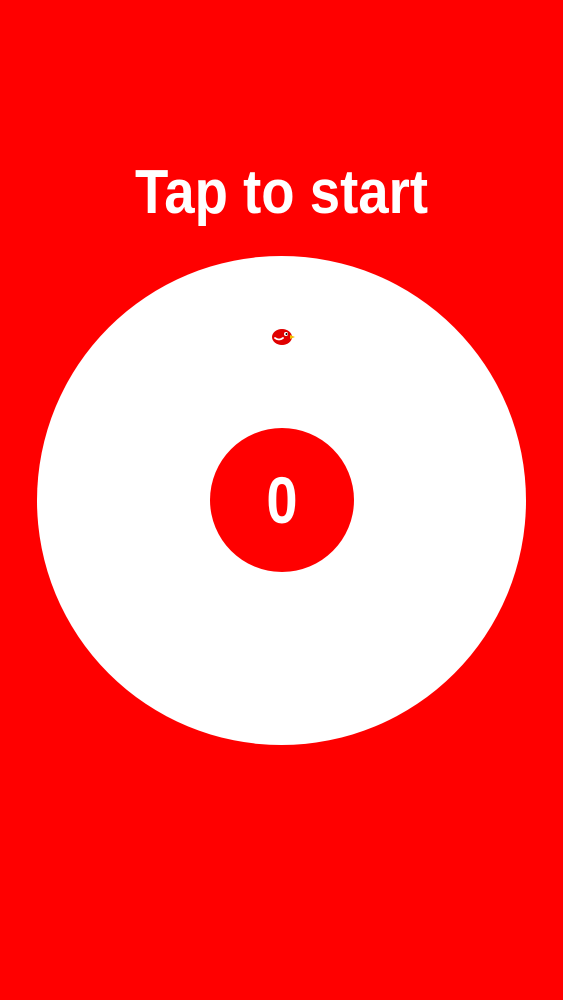  I want to click on score-disc: 0, so click(282, 500).